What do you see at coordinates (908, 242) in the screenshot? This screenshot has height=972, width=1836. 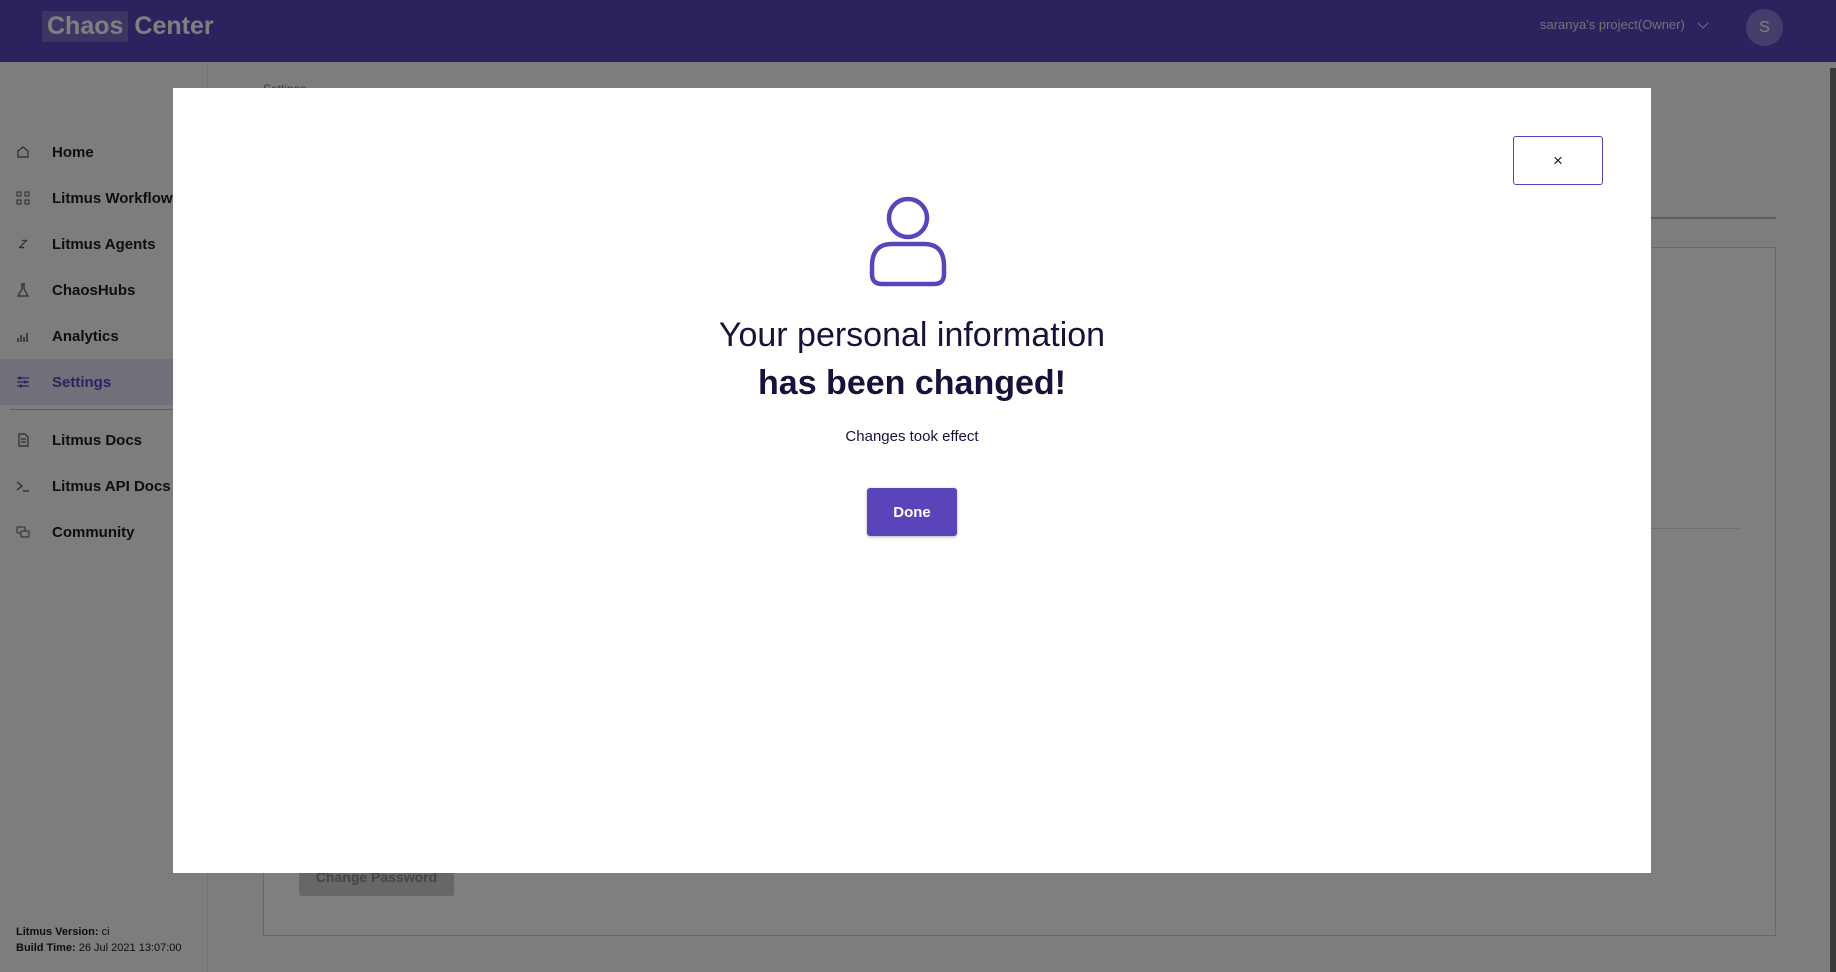 I see `user-icon` at bounding box center [908, 242].